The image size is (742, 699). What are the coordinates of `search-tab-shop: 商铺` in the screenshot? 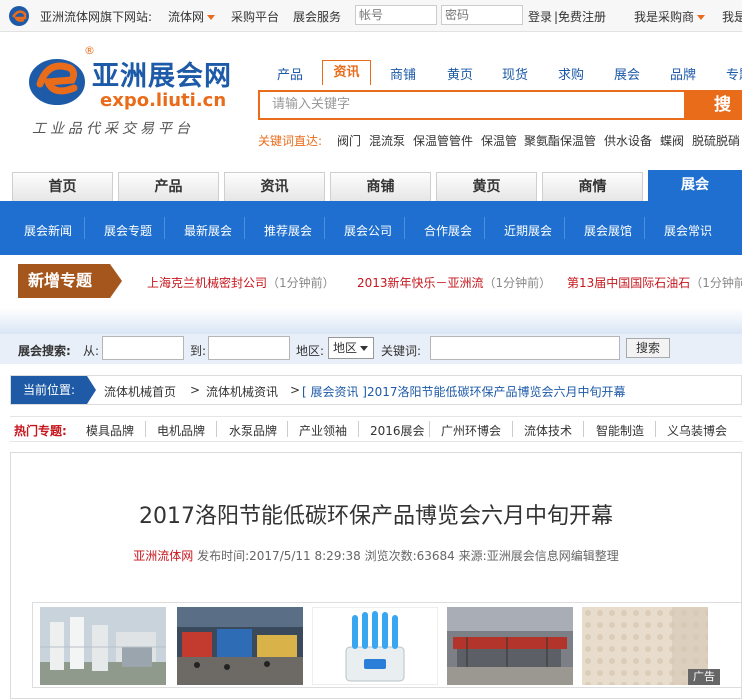 It's located at (403, 73).